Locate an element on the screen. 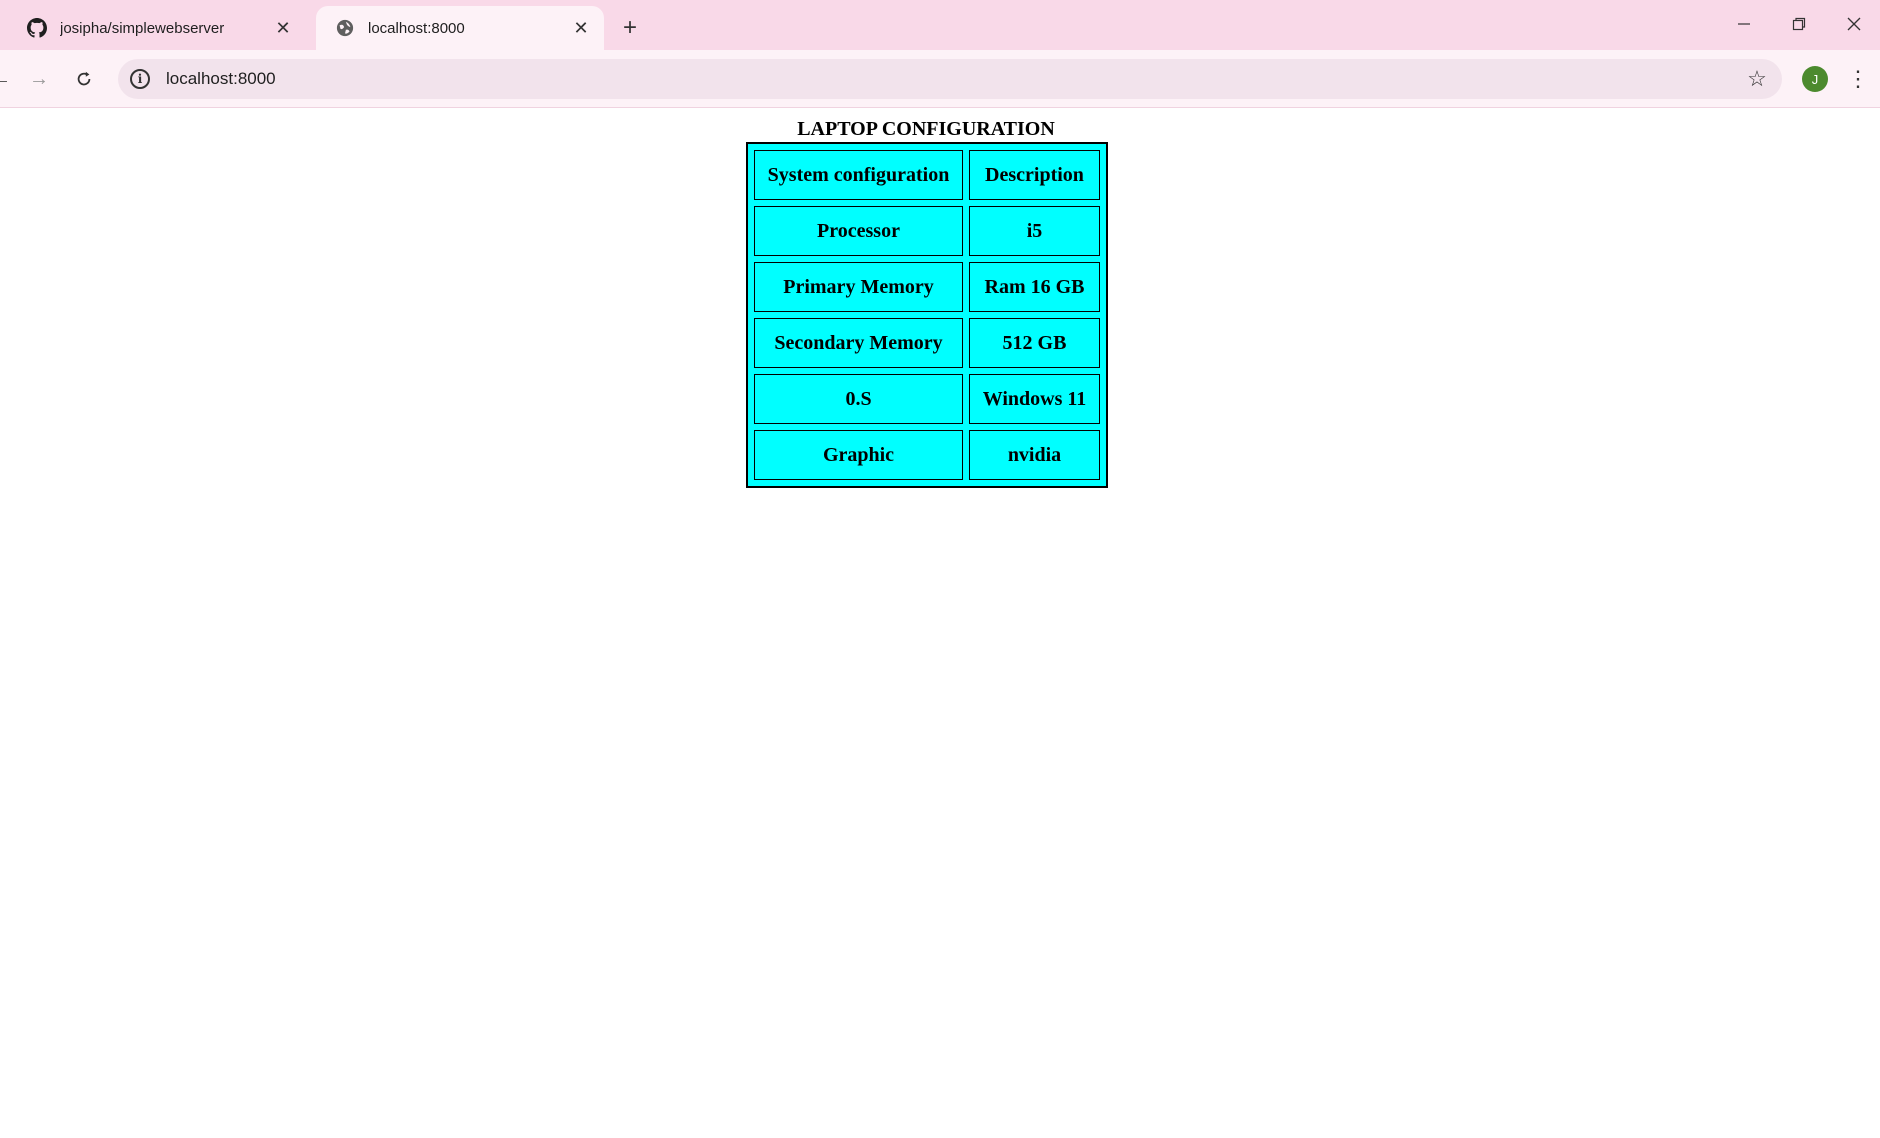 The width and height of the screenshot is (1880, 1138). table-row: 0.S Windows 11 is located at coordinates (927, 399).